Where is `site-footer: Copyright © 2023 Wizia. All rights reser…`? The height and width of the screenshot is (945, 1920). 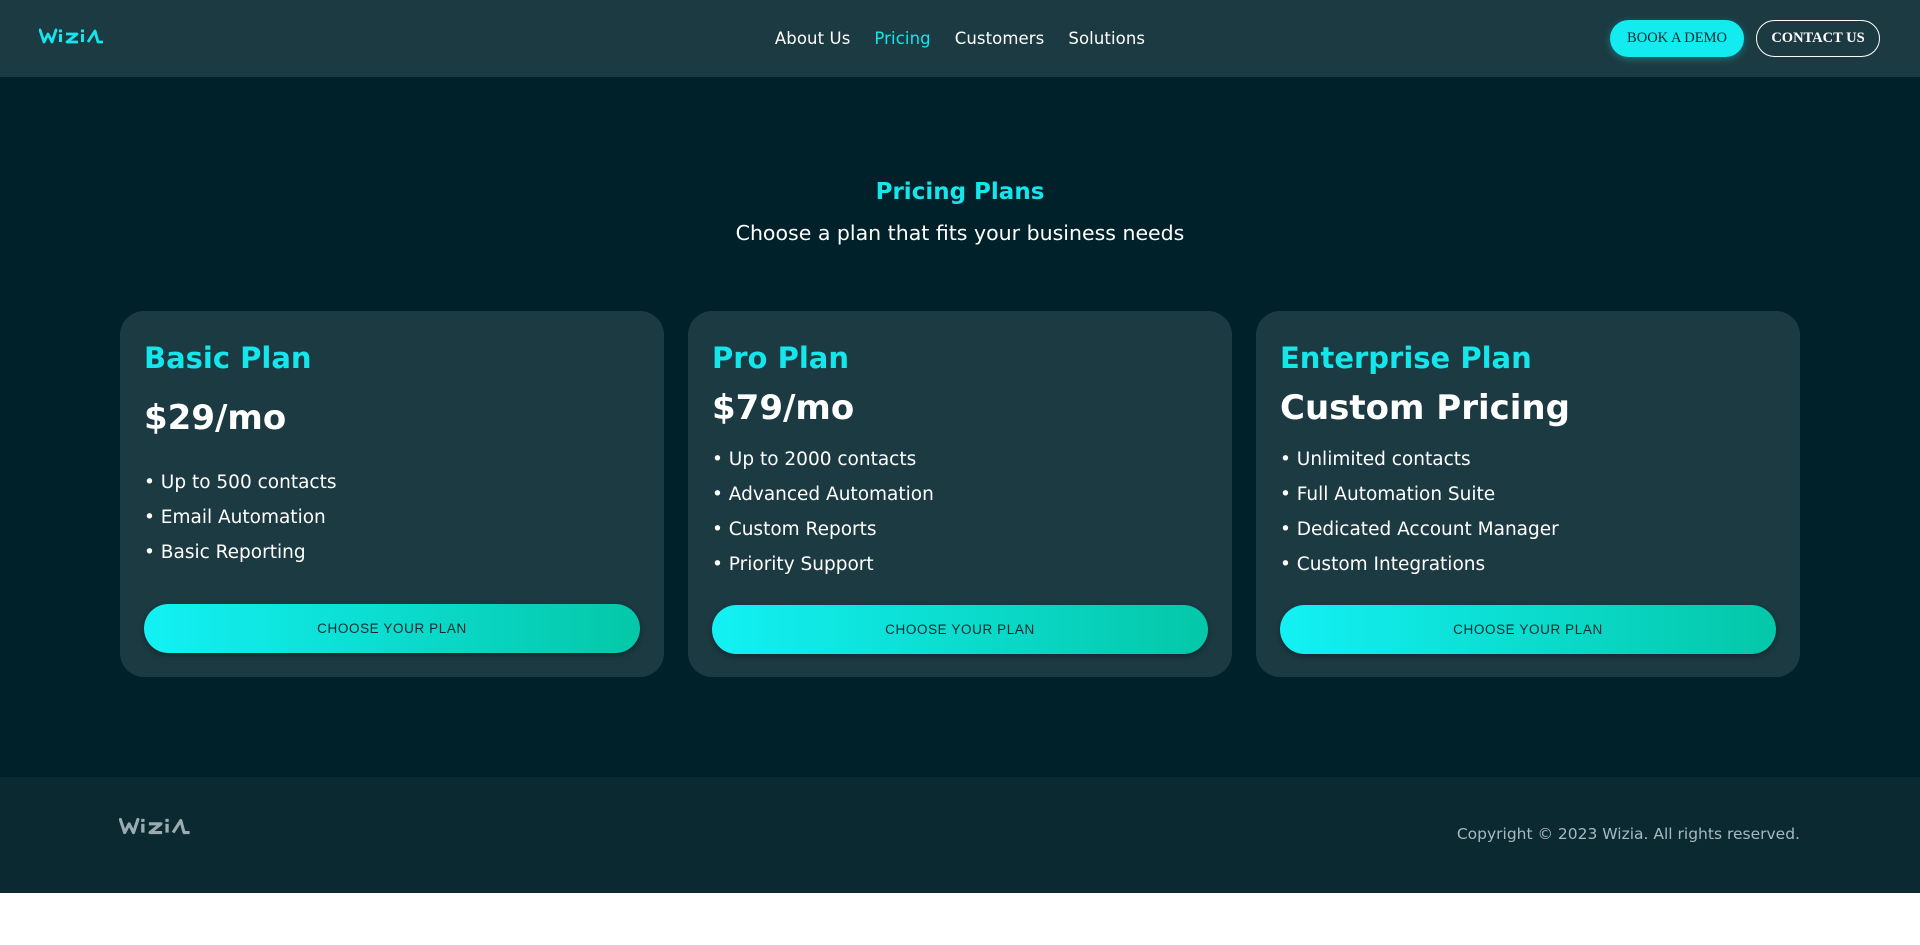
site-footer: Copyright © 2023 Wizia. All rights reser… is located at coordinates (960, 835).